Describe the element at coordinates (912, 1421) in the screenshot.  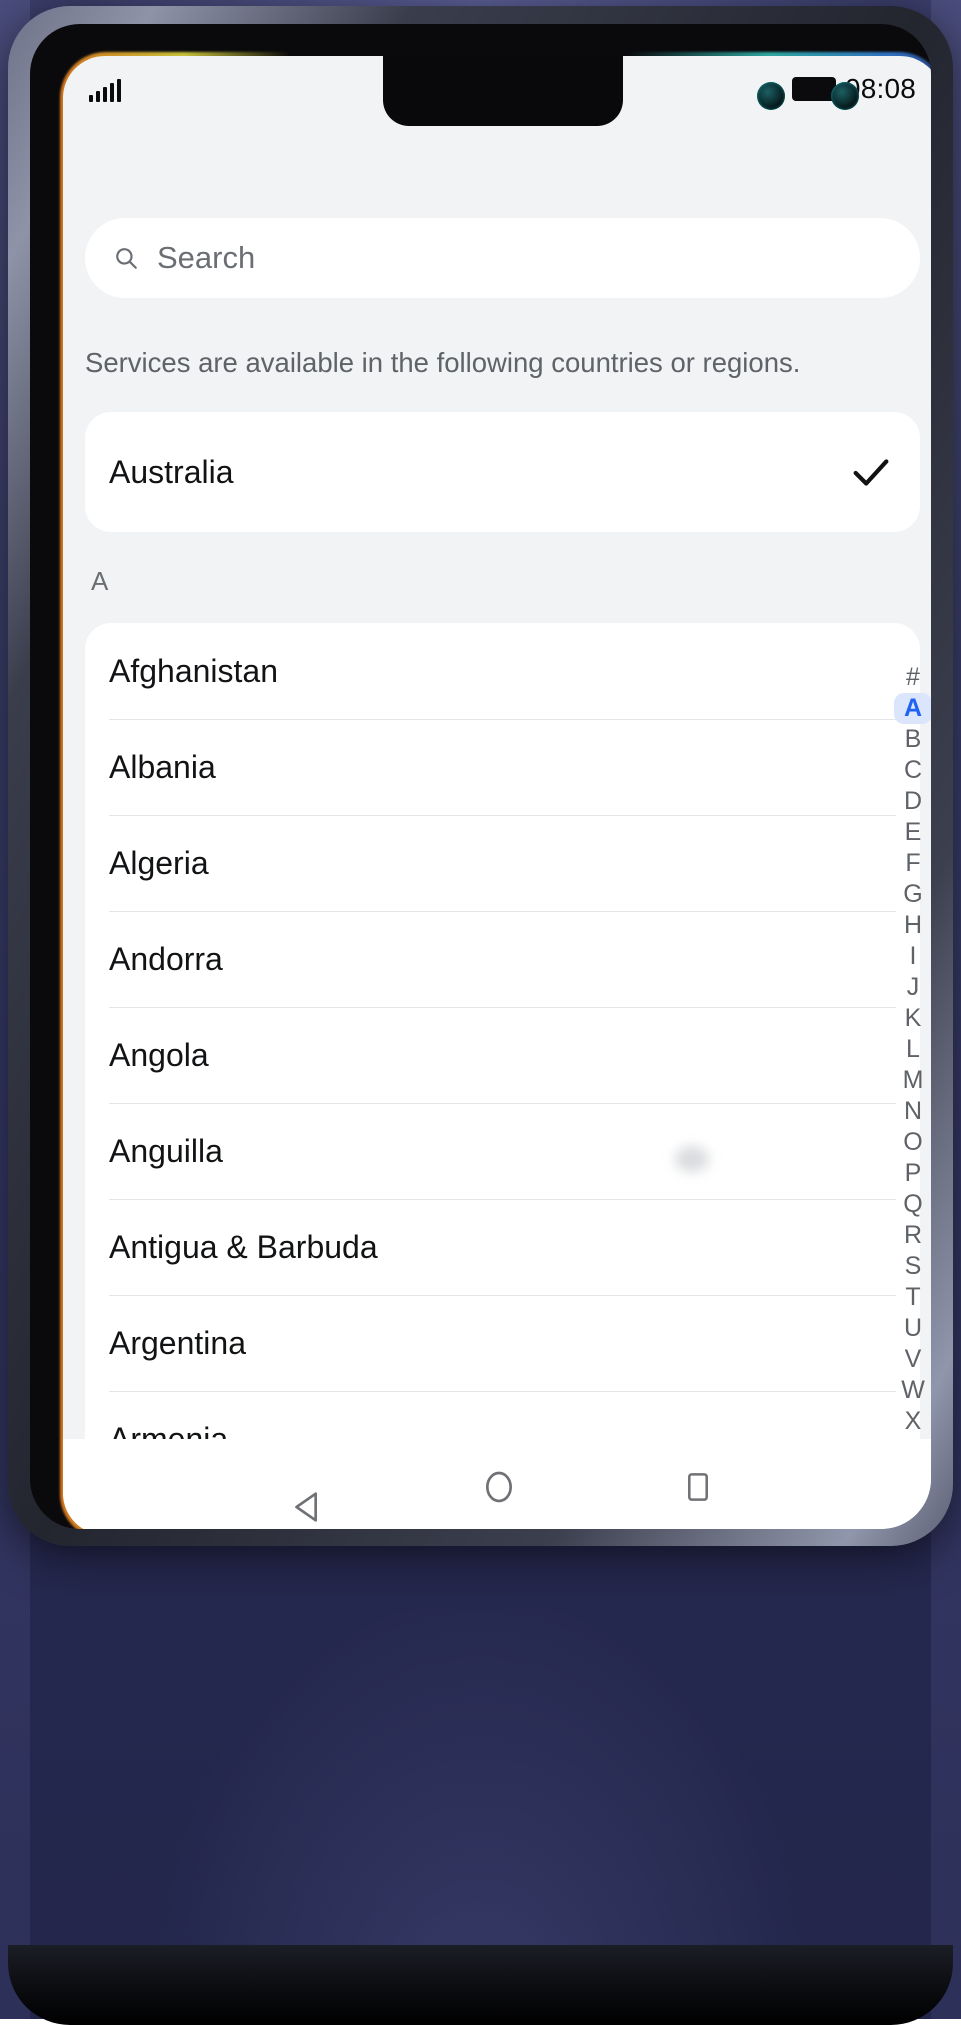
I see `index-letter-x: X` at that location.